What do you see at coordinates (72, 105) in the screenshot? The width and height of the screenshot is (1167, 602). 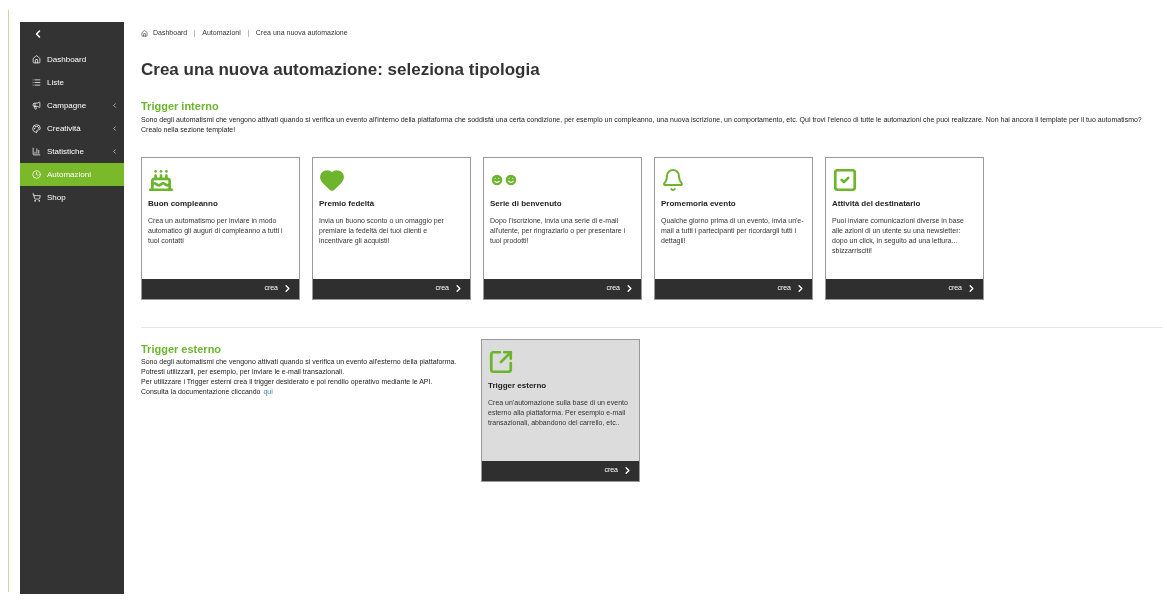 I see `sidebar-item: Campagne` at bounding box center [72, 105].